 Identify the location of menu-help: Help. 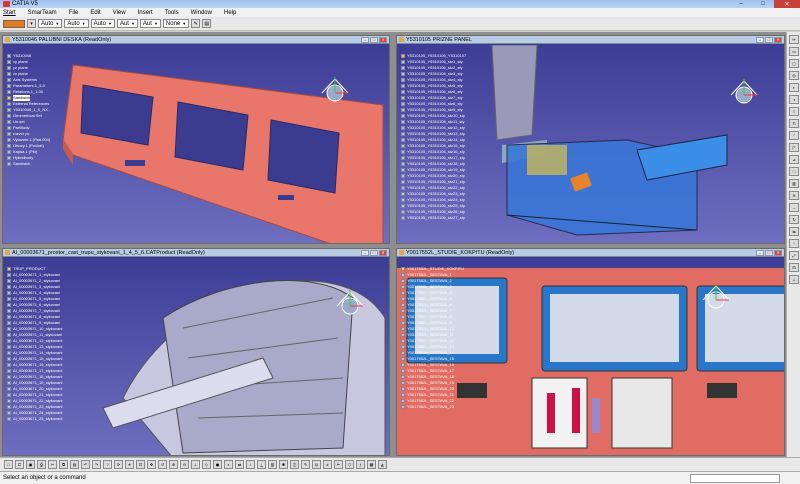
(230, 13).